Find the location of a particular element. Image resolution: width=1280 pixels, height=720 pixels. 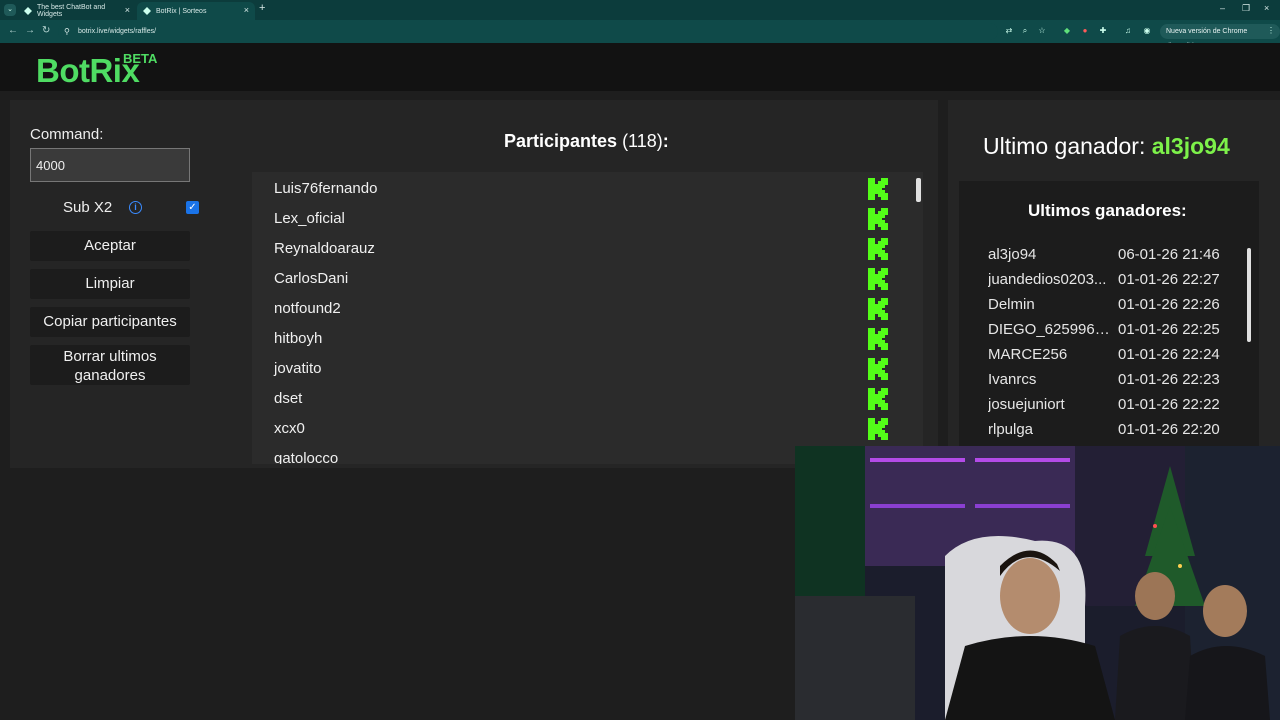

winner-row-date: 01-01-26 22:23 is located at coordinates (1169, 379).